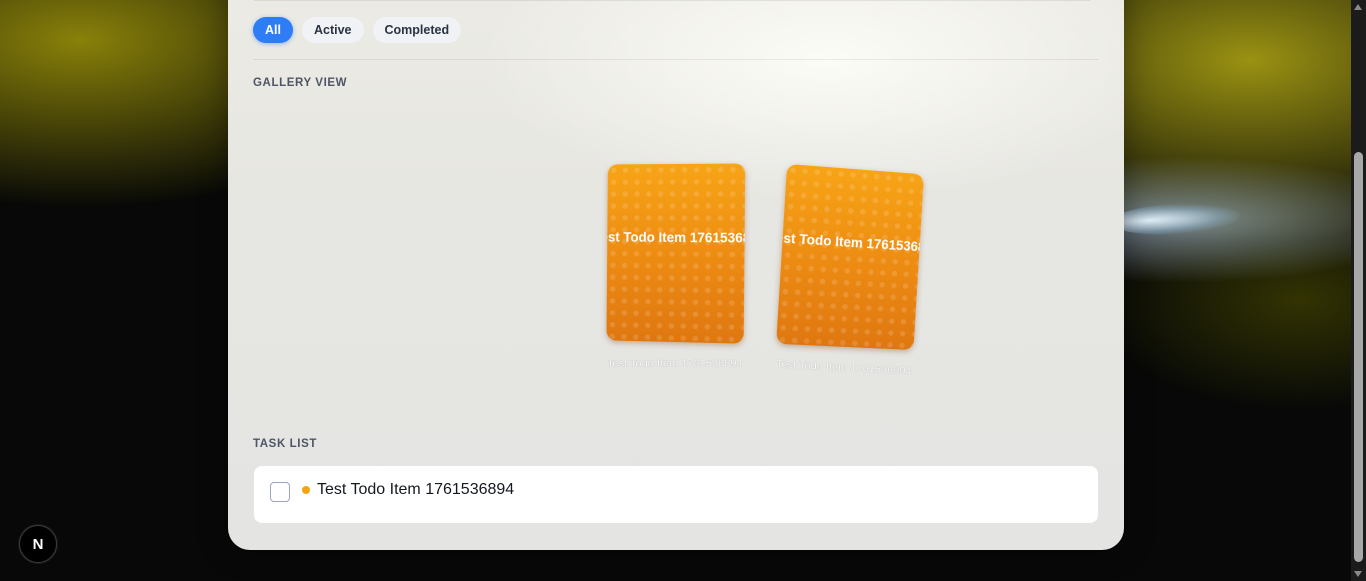  I want to click on scroll-up-arrow-icon, so click(1358, 7).